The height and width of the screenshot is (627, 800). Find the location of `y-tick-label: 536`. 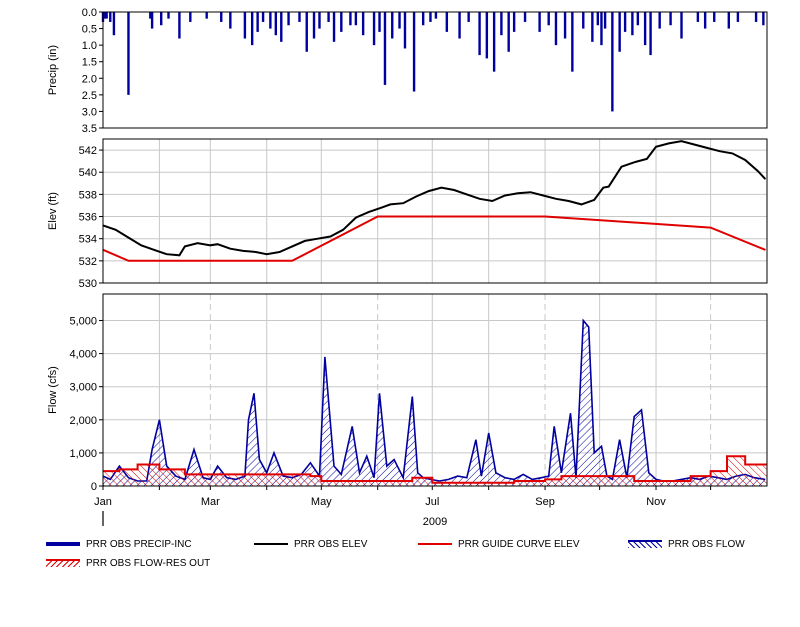

y-tick-label: 536 is located at coordinates (88, 218).